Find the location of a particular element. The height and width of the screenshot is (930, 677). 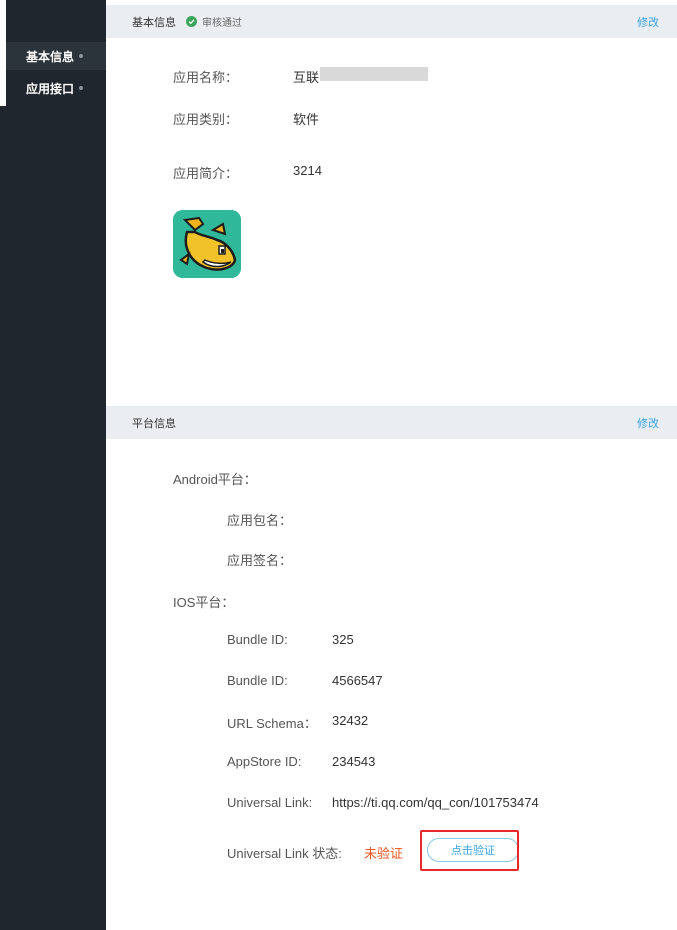

app-name-value: 互联 is located at coordinates (306, 77).